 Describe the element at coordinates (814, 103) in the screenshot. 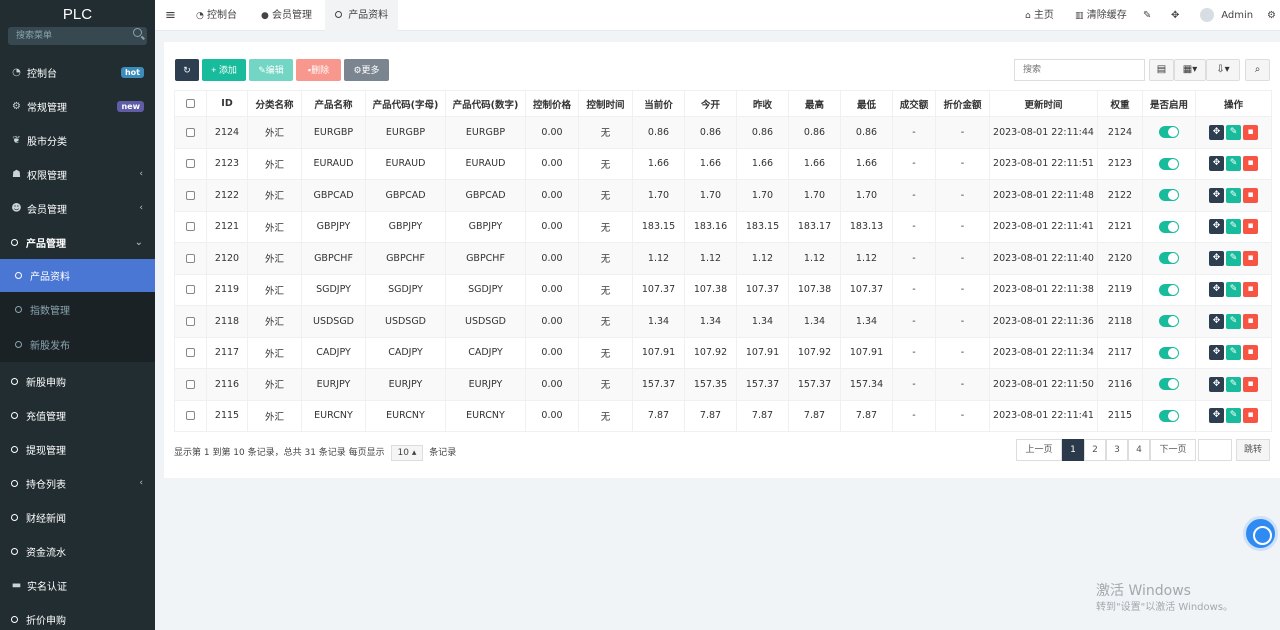

I see `column-header: 最高` at that location.